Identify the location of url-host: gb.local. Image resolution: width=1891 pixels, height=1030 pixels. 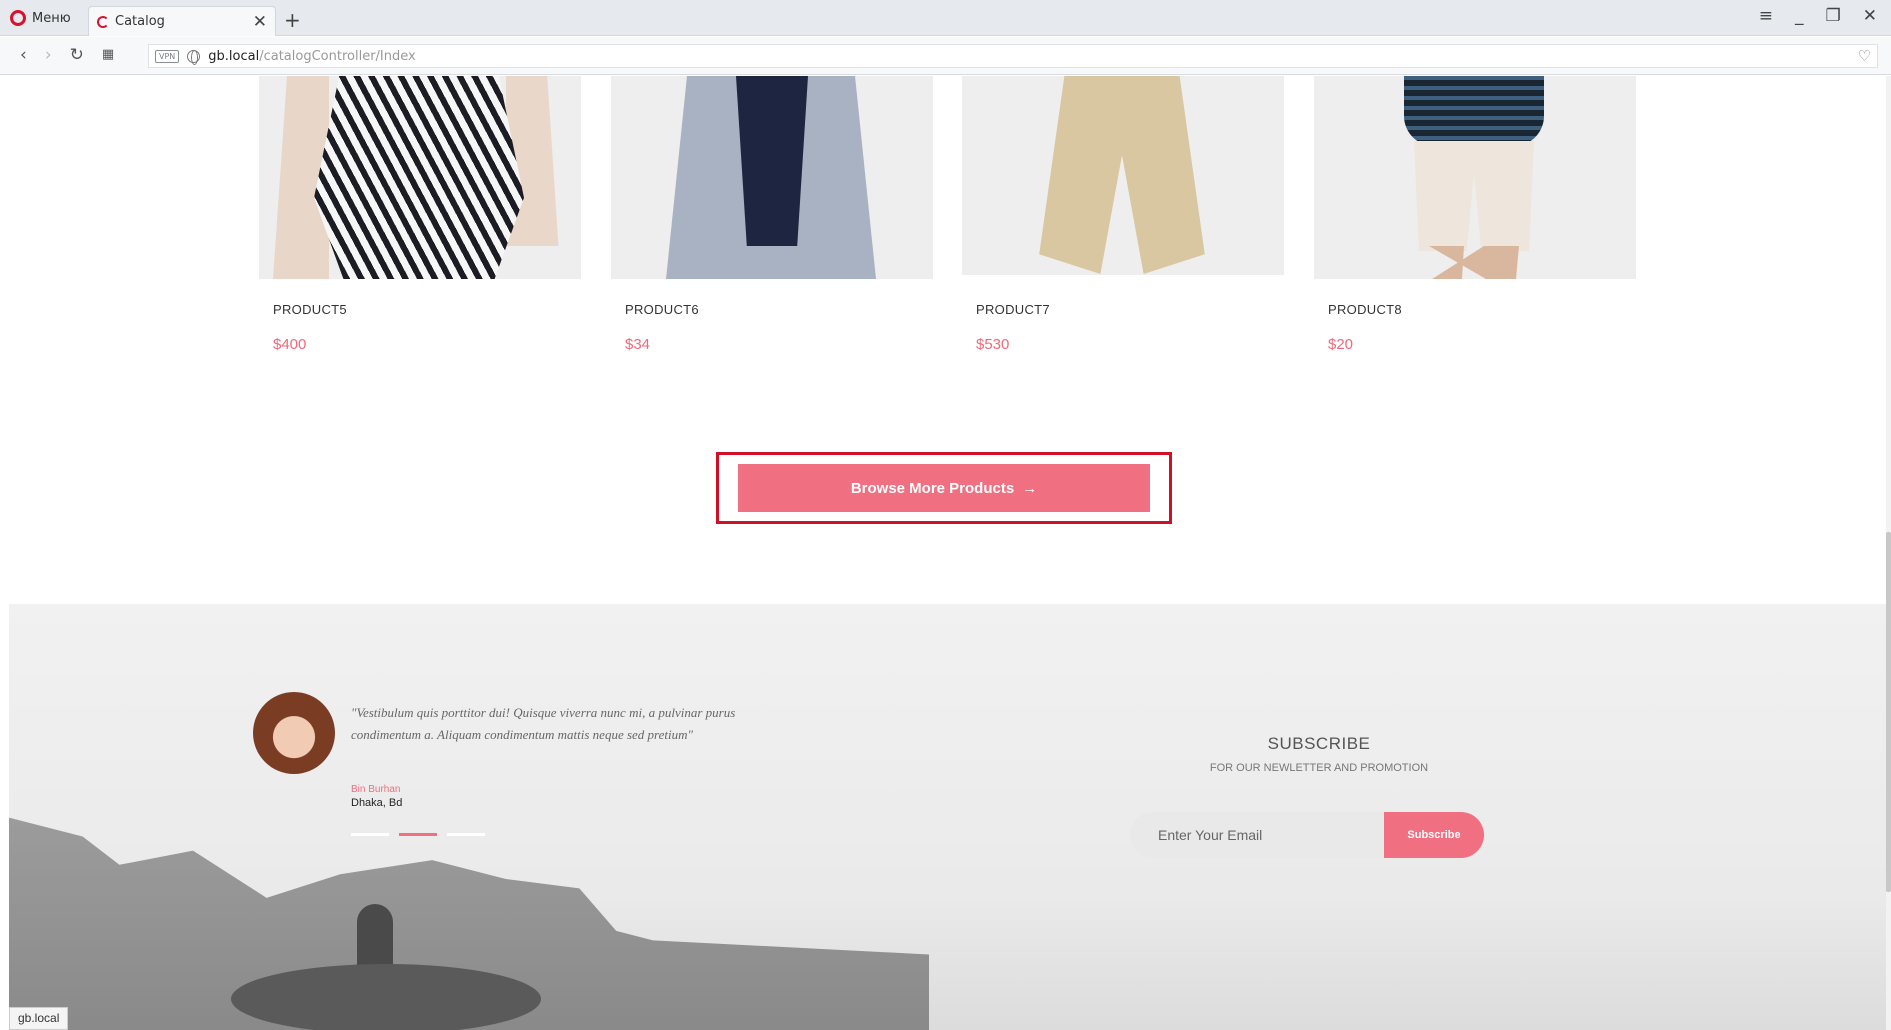
(234, 56).